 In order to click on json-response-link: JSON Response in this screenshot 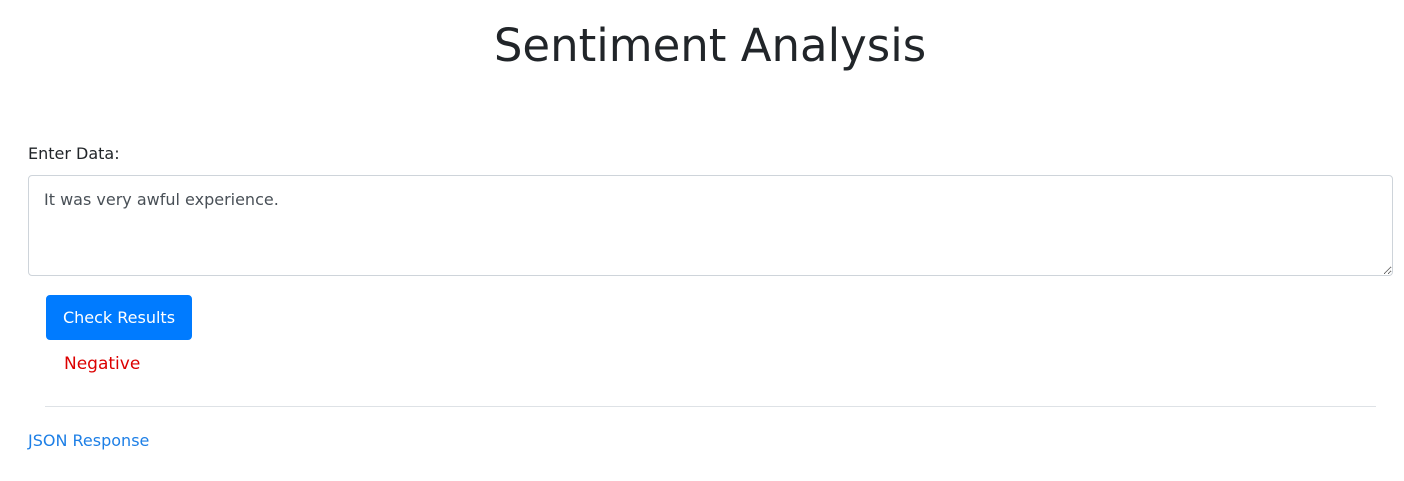, I will do `click(88, 441)`.